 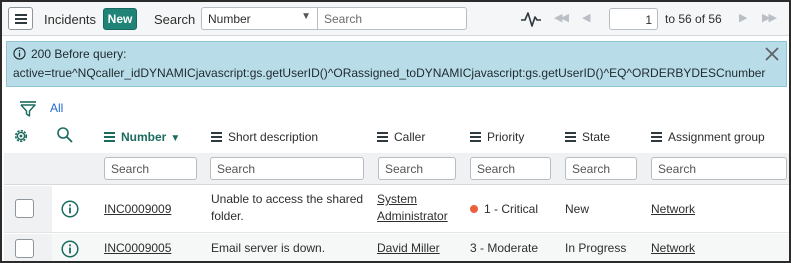 What do you see at coordinates (633, 19) in the screenshot?
I see `page-number-input: 1` at bounding box center [633, 19].